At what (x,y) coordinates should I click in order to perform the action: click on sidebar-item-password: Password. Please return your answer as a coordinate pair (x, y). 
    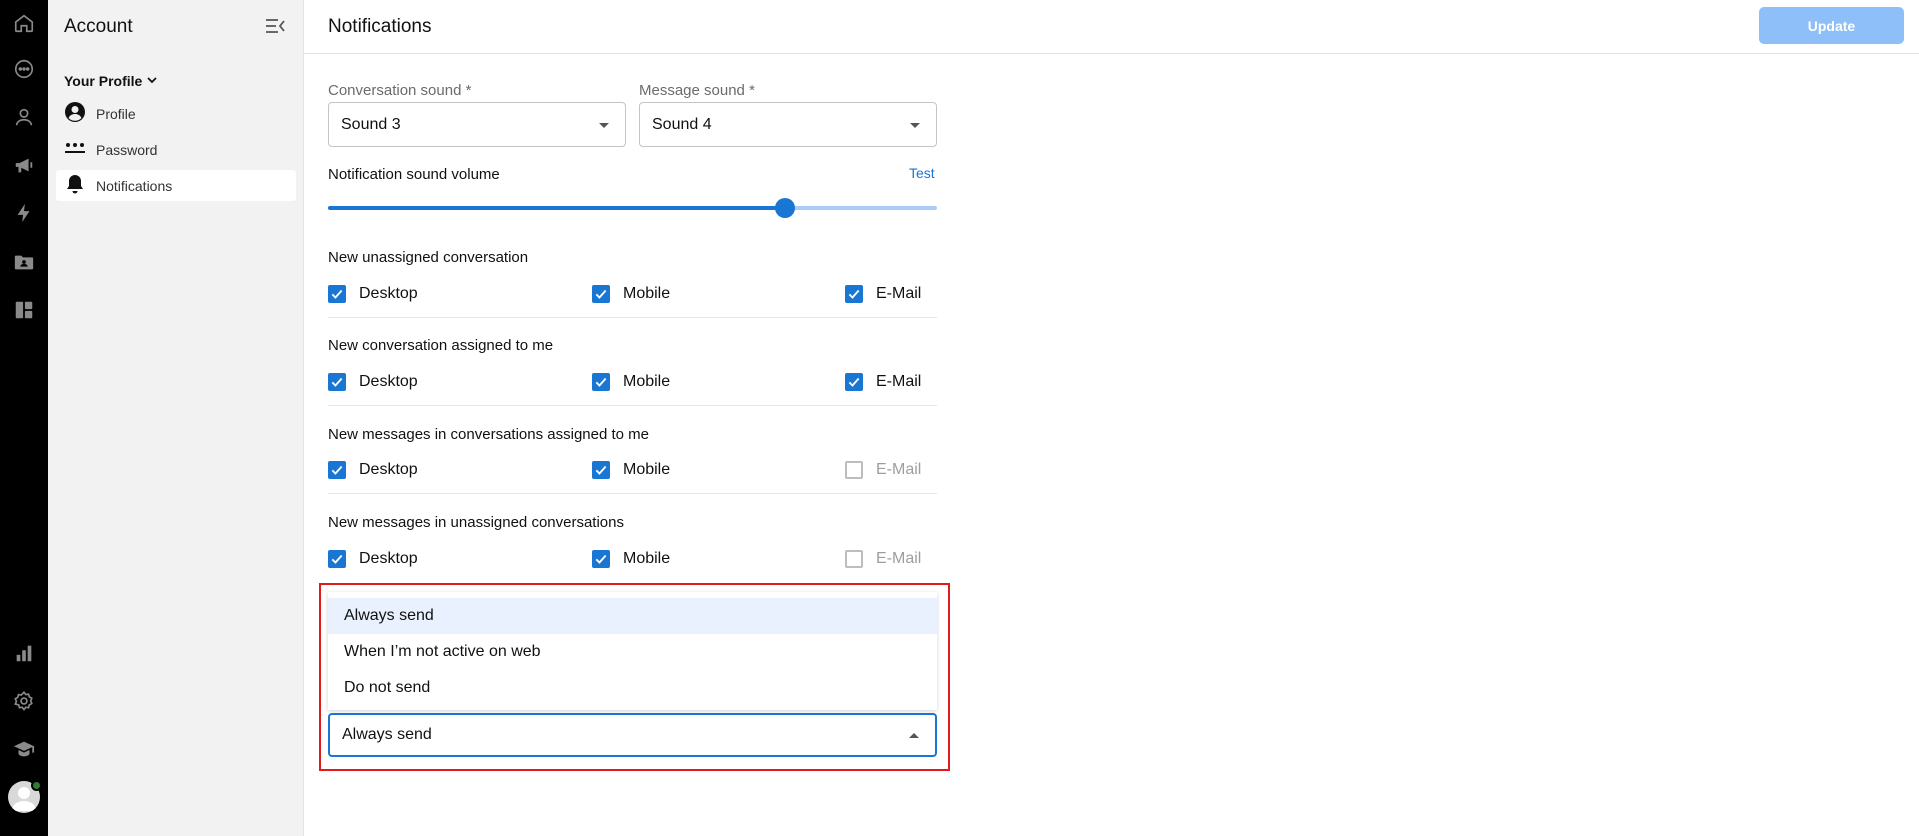
    Looking at the image, I should click on (176, 149).